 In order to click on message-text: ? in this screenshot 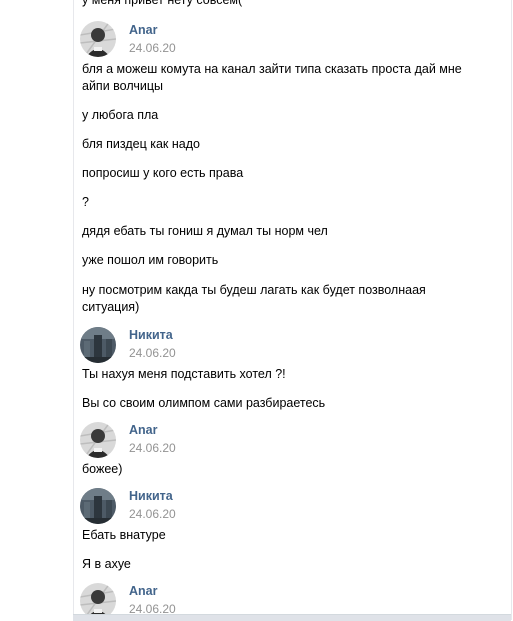, I will do `click(85, 202)`.